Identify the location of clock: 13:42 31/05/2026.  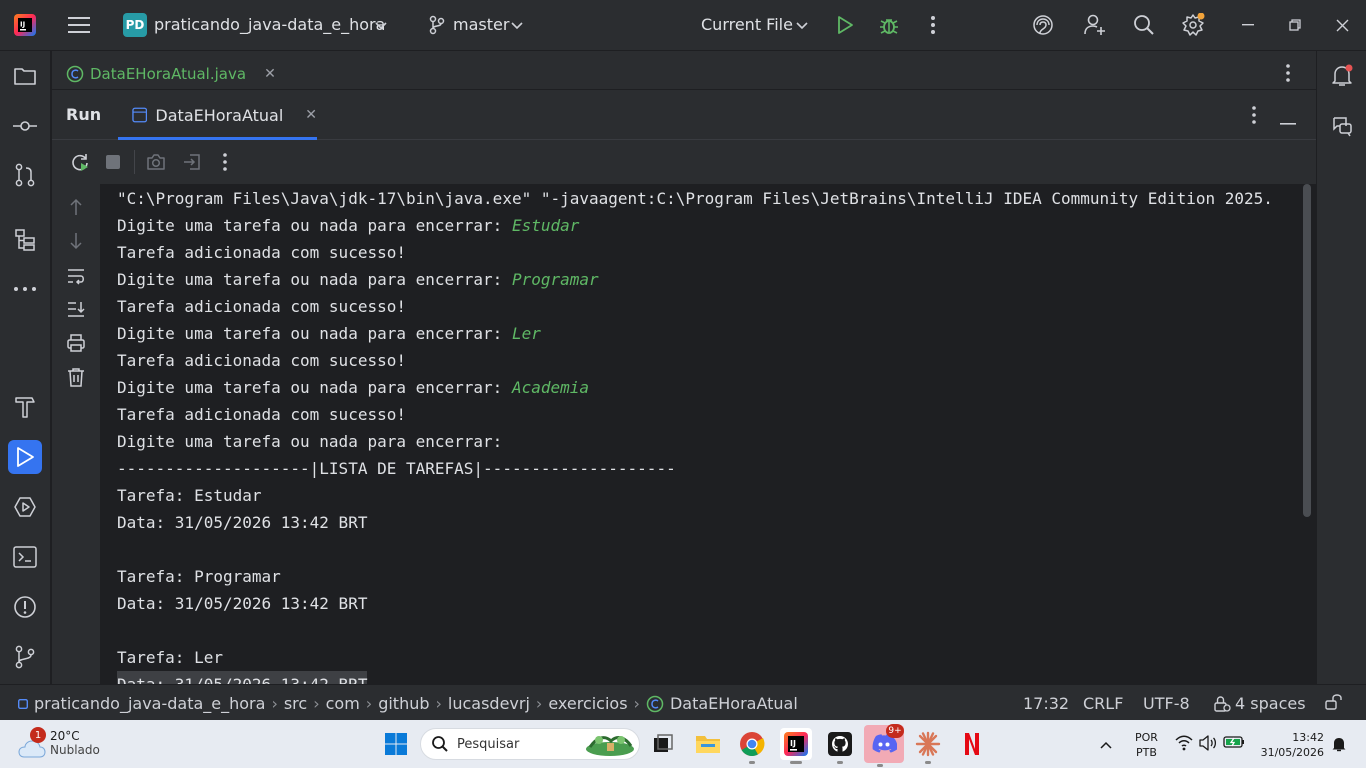
(1291, 745).